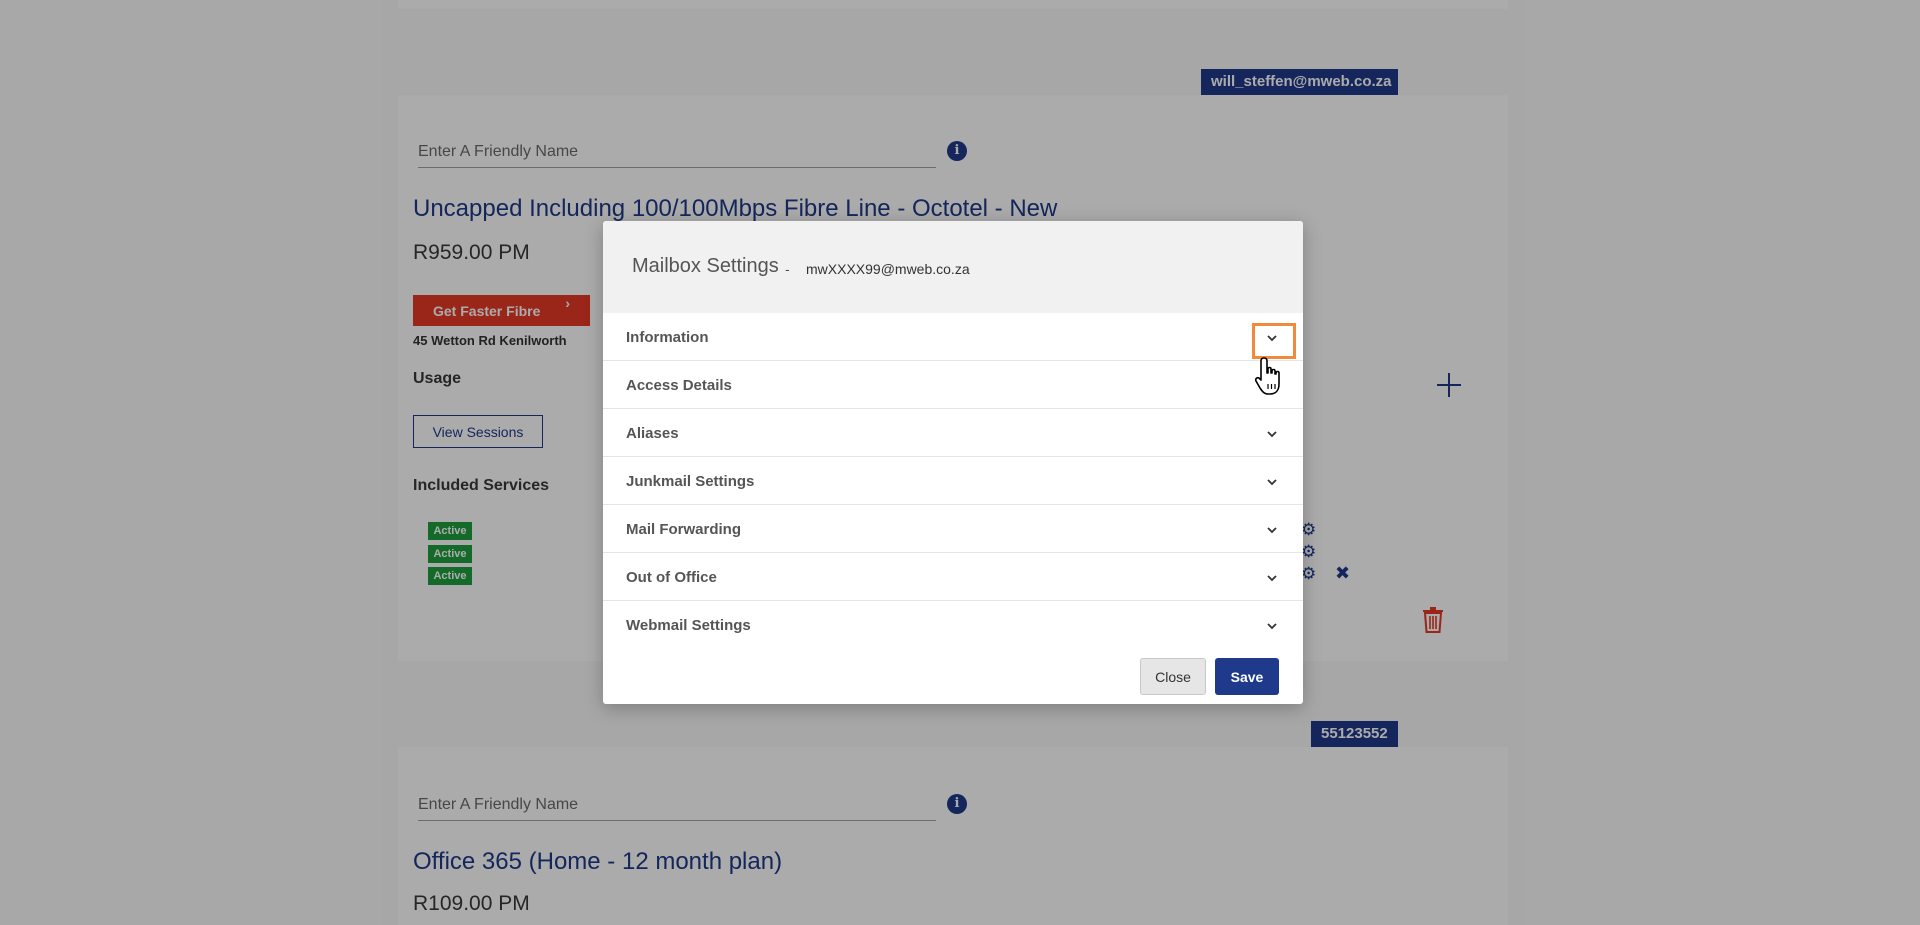  I want to click on section-label: Aliases, so click(652, 433).